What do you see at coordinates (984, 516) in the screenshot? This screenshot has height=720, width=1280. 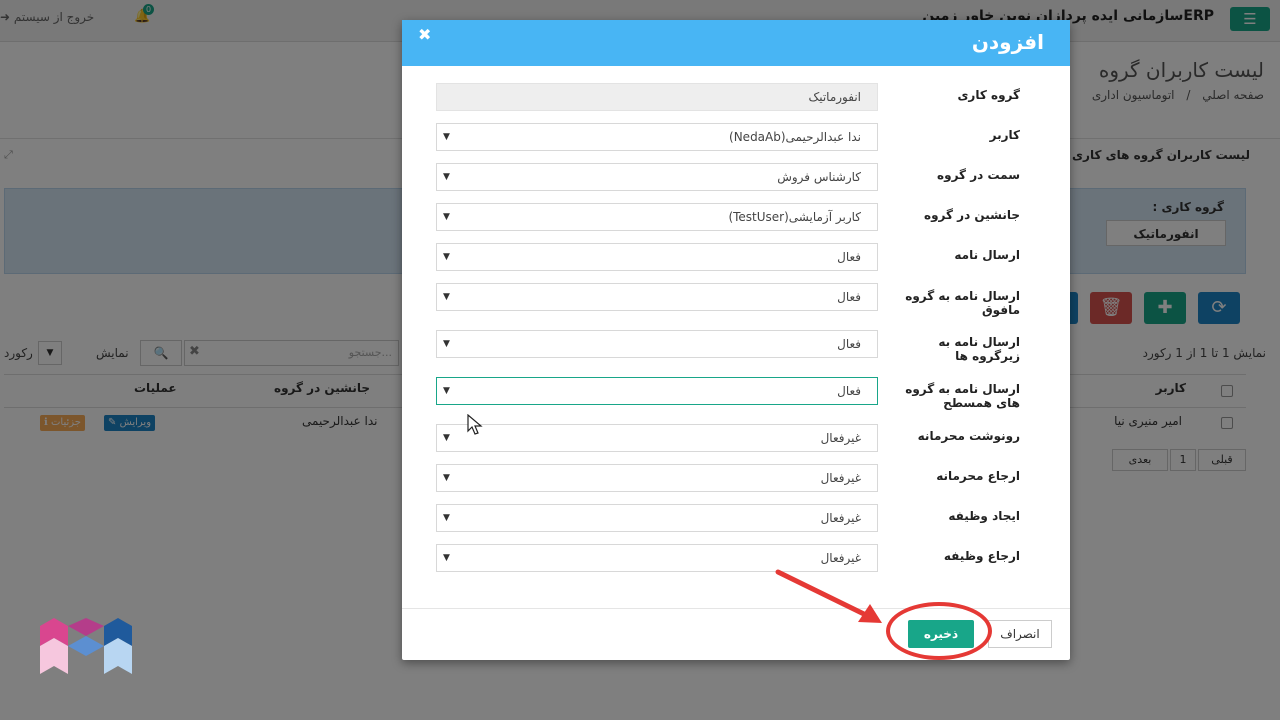 I see `field-label-create-task: ایجاد وظیفه` at bounding box center [984, 516].